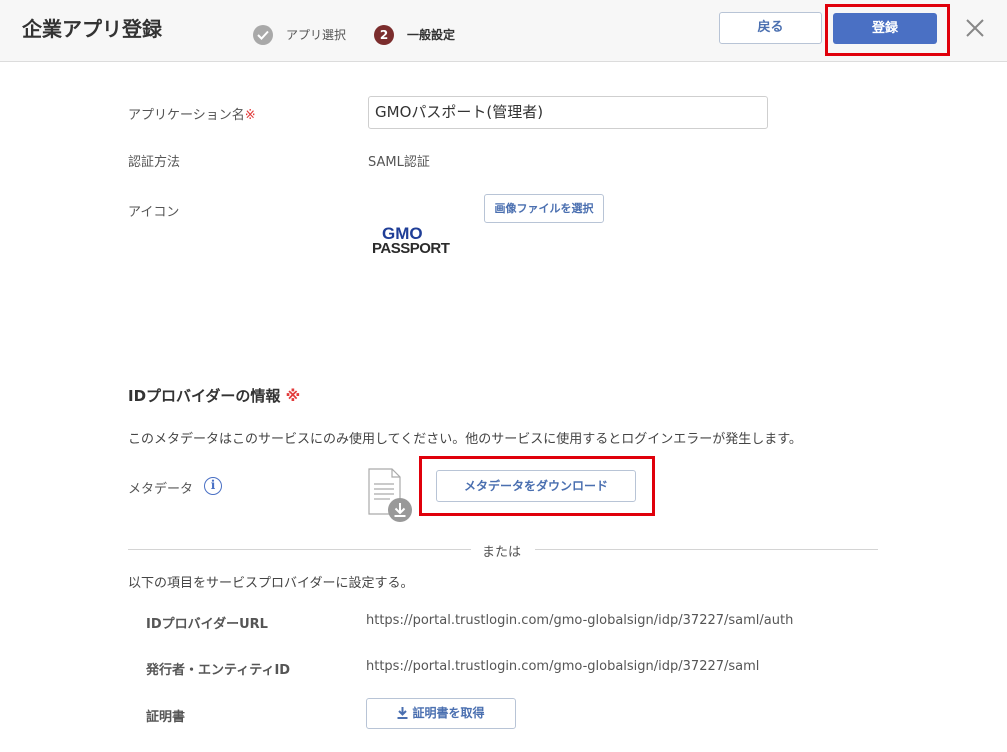 The image size is (1007, 752). What do you see at coordinates (207, 624) in the screenshot?
I see `idp-url-label: IDプロバイダーURL` at bounding box center [207, 624].